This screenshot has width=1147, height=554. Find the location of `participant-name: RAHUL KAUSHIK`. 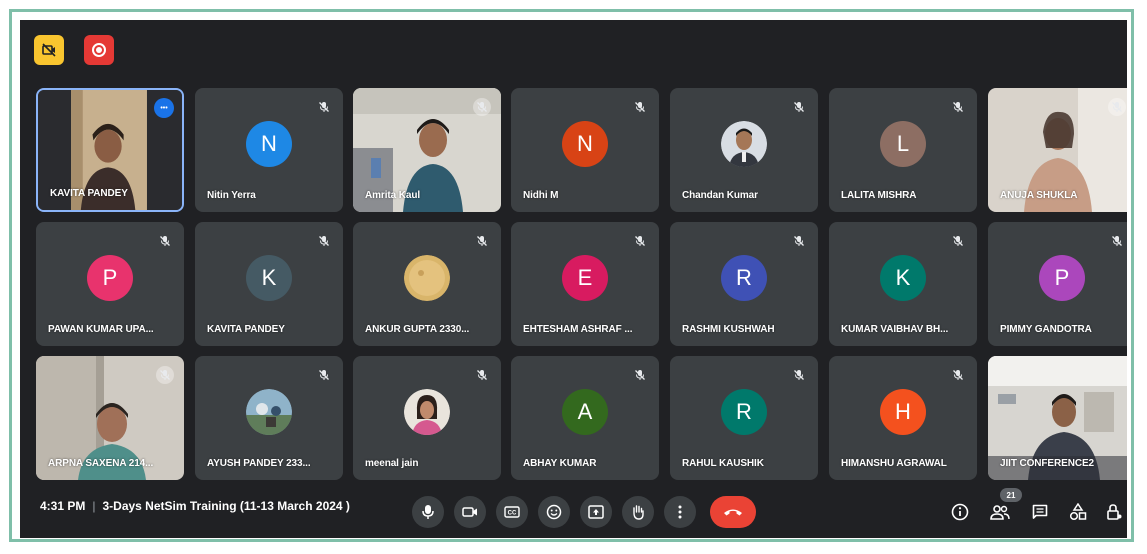

participant-name: RAHUL KAUSHIK is located at coordinates (723, 463).